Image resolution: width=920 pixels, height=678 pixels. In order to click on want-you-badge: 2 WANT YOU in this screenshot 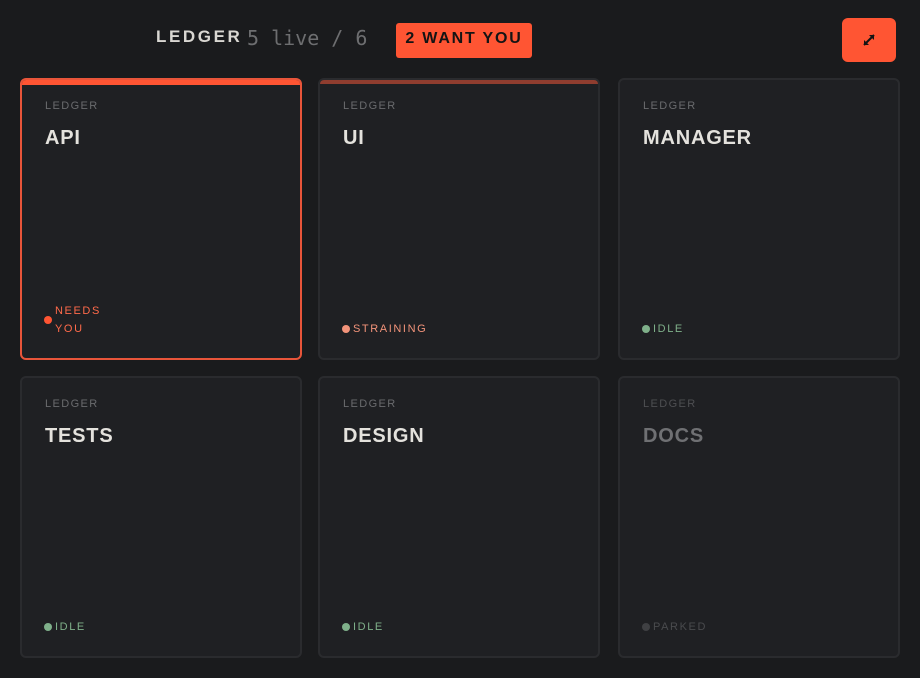, I will do `click(464, 40)`.